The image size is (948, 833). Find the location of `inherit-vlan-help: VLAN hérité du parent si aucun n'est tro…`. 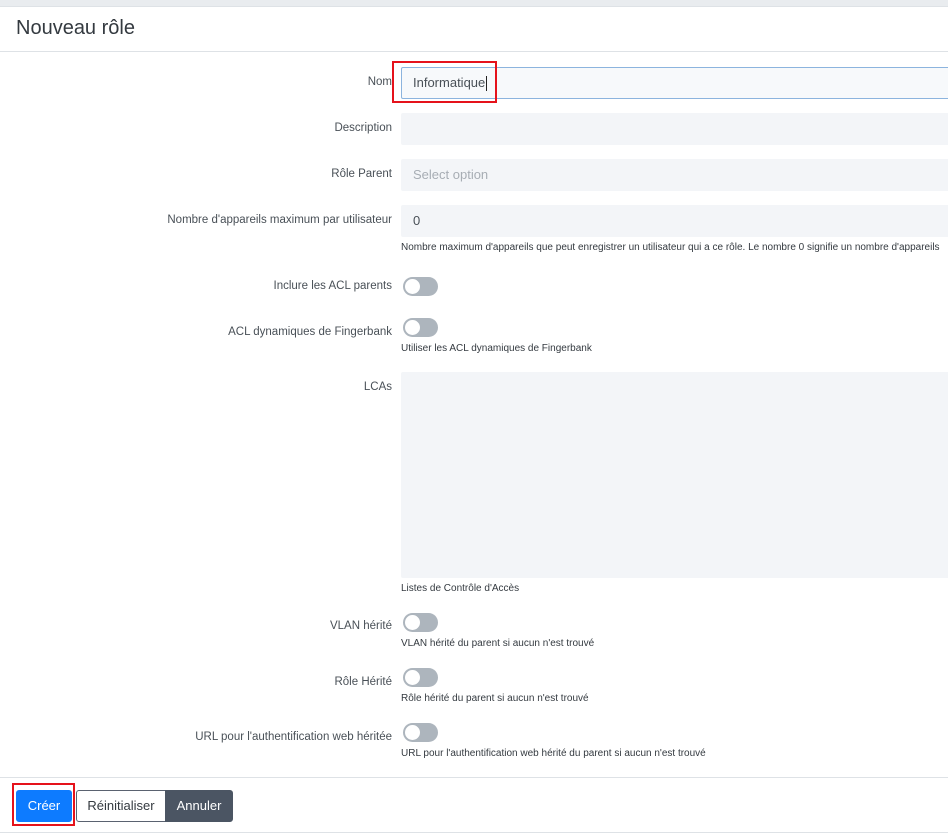

inherit-vlan-help: VLAN hérité du parent si aucun n'est tro… is located at coordinates (498, 643).